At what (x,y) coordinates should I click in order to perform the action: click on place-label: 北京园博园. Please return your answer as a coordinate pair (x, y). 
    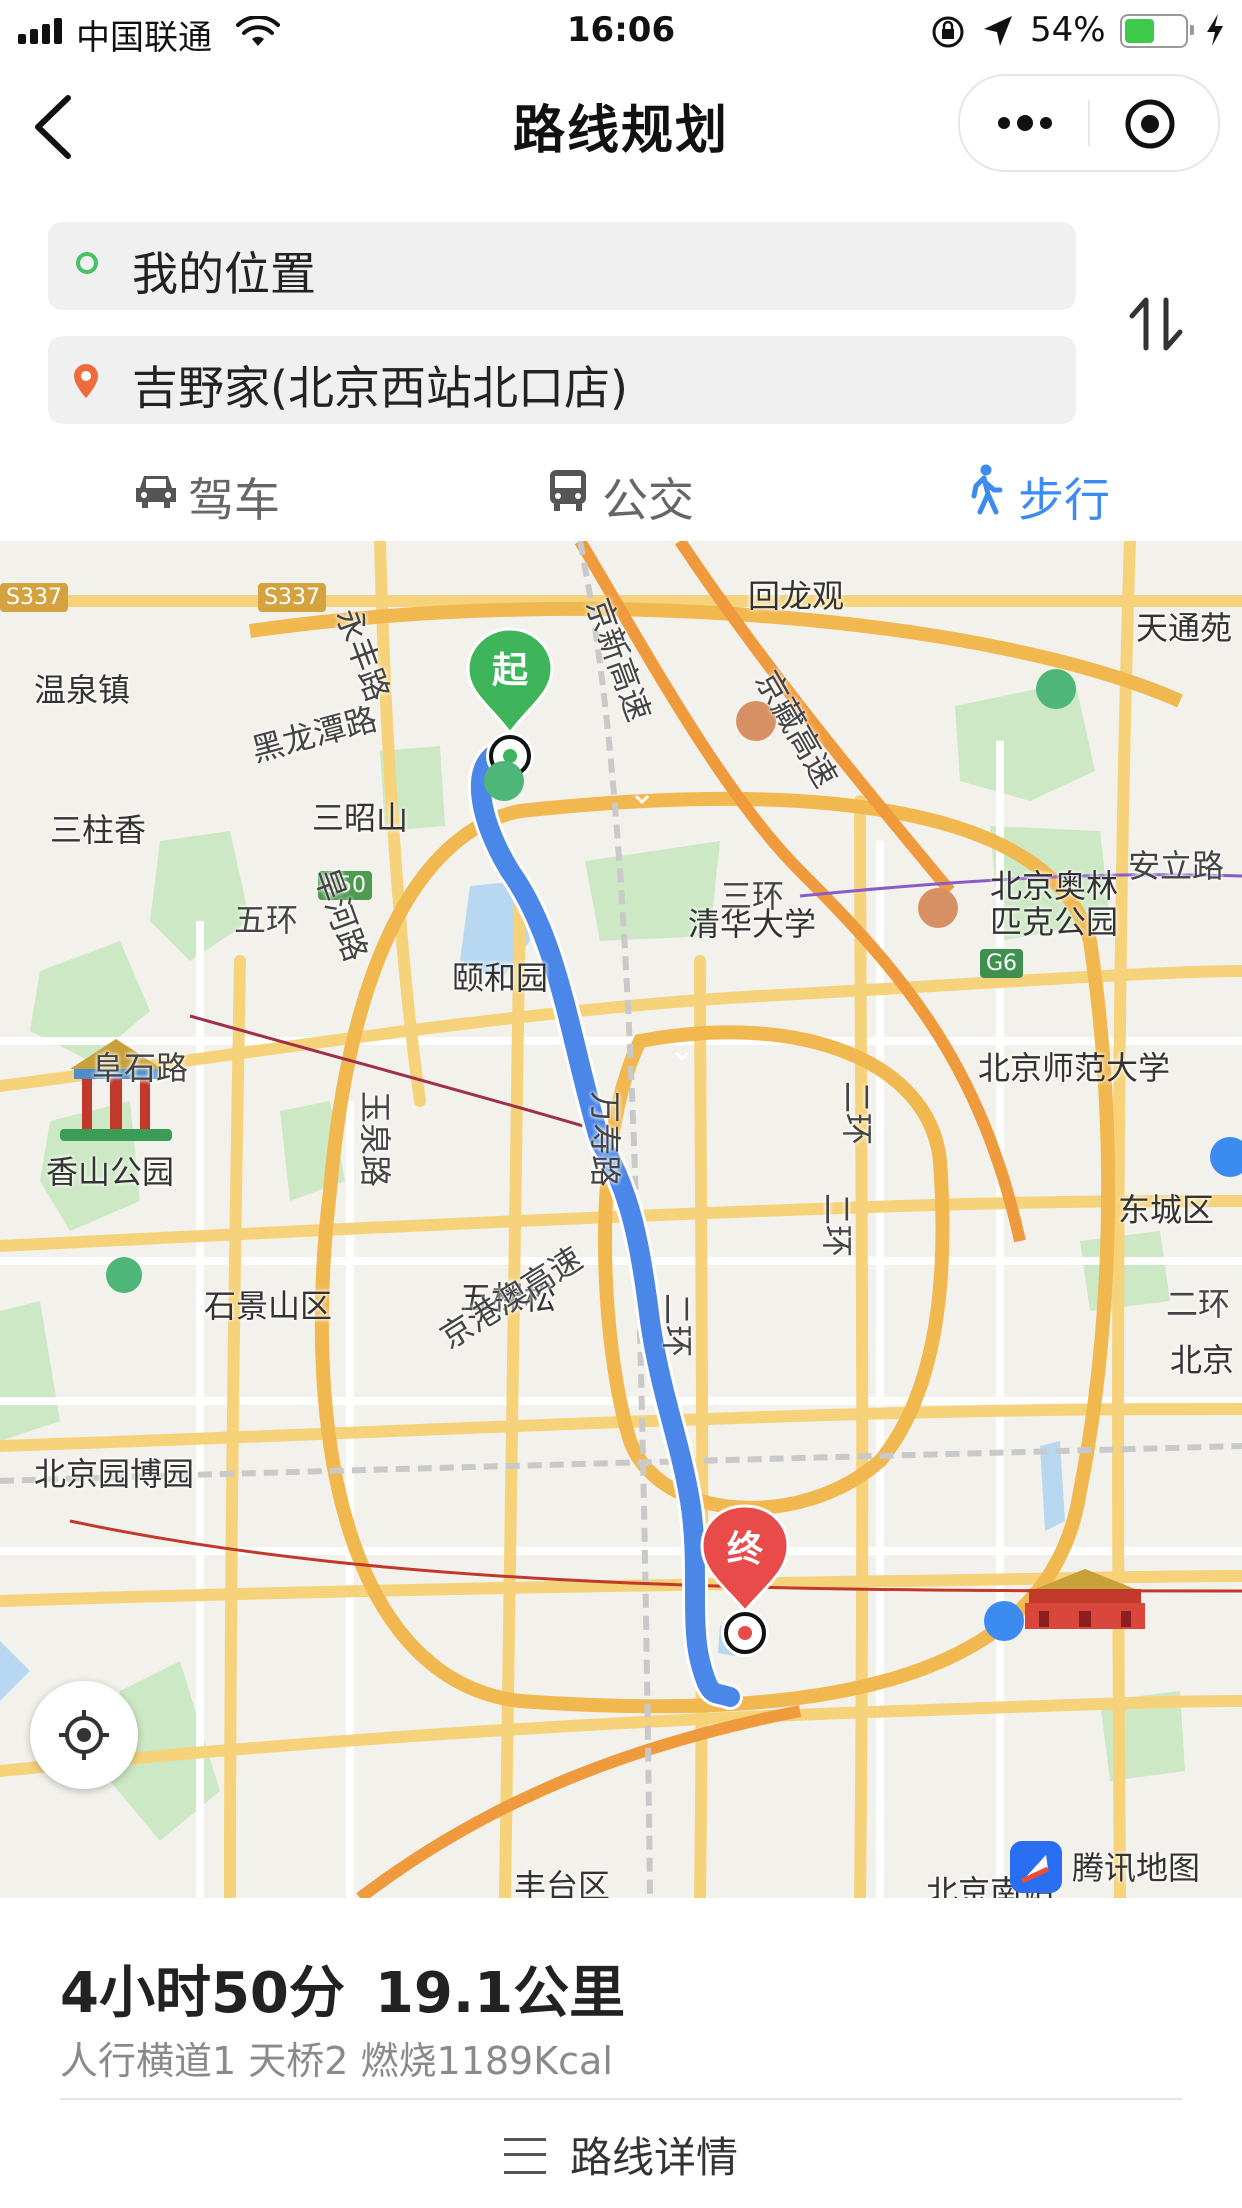
    Looking at the image, I should click on (114, 1474).